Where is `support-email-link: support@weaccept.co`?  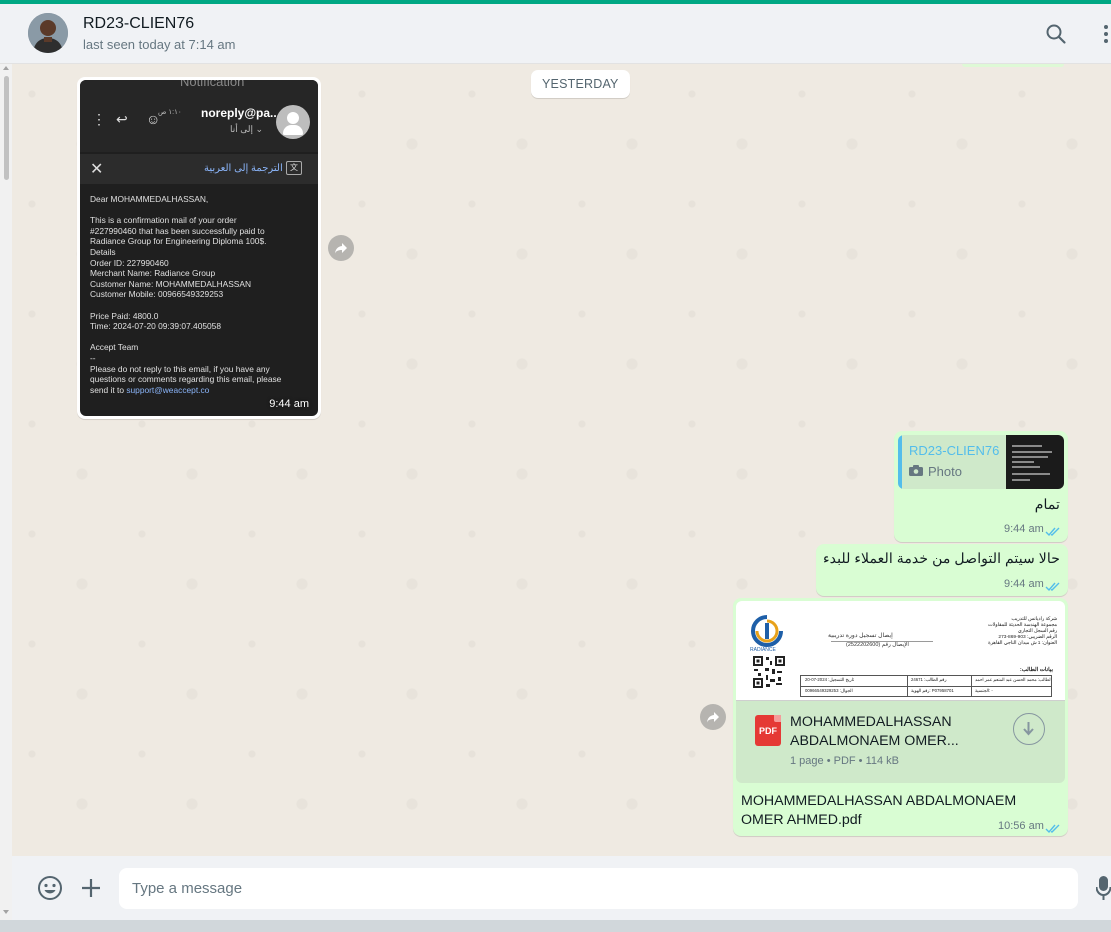
support-email-link: support@weaccept.co is located at coordinates (168, 389).